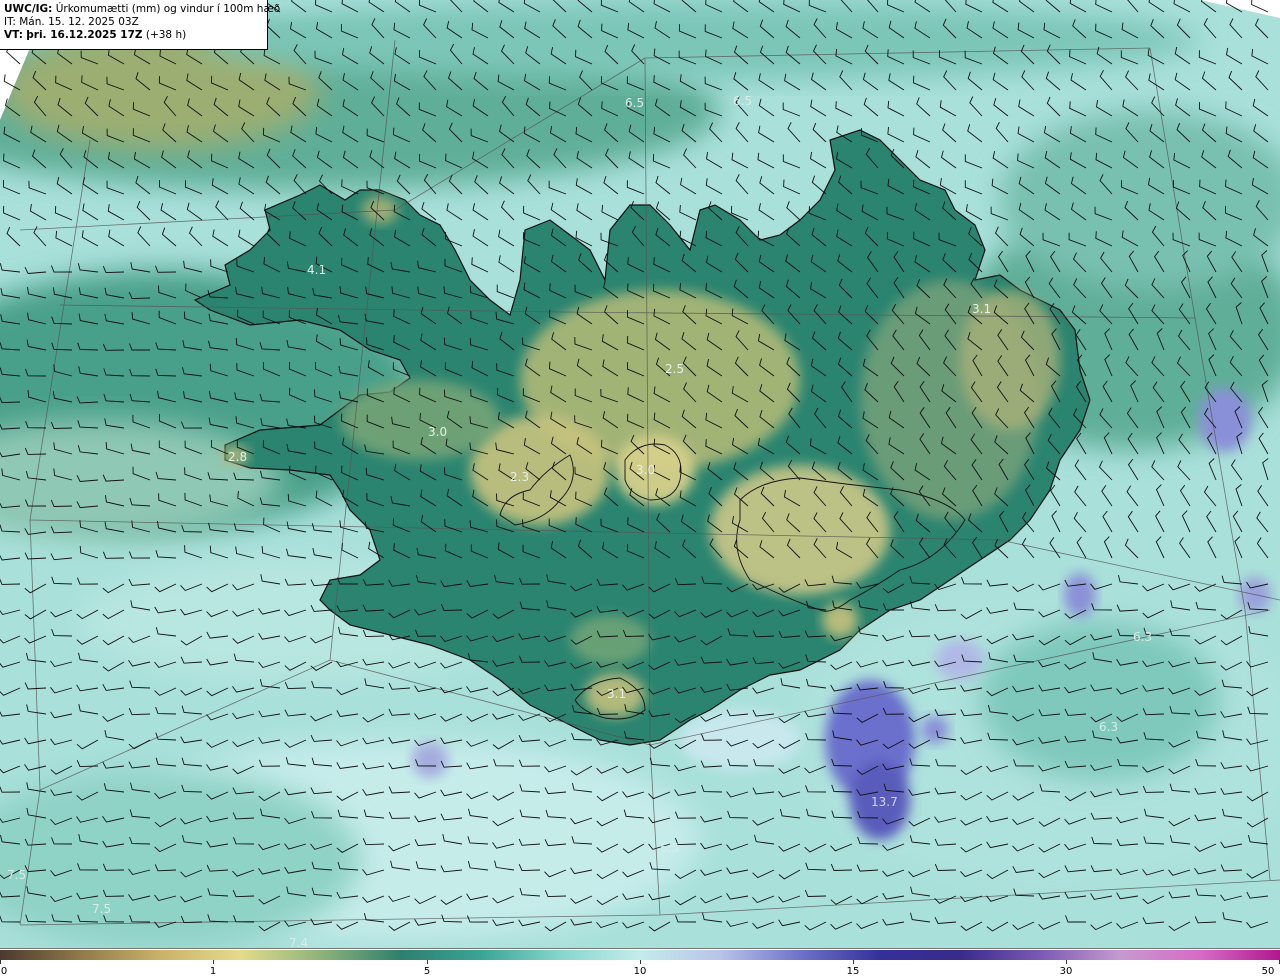 This screenshot has width=1280, height=979. What do you see at coordinates (1066, 971) in the screenshot?
I see `colorbar-tick-label: 30` at bounding box center [1066, 971].